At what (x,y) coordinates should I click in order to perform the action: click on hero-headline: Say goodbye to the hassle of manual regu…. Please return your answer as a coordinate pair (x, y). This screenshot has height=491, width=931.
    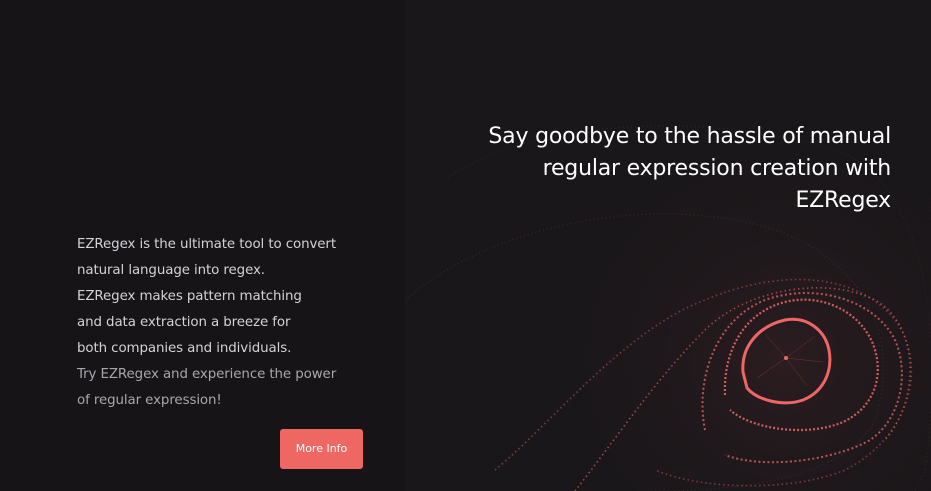
    Looking at the image, I should click on (689, 168).